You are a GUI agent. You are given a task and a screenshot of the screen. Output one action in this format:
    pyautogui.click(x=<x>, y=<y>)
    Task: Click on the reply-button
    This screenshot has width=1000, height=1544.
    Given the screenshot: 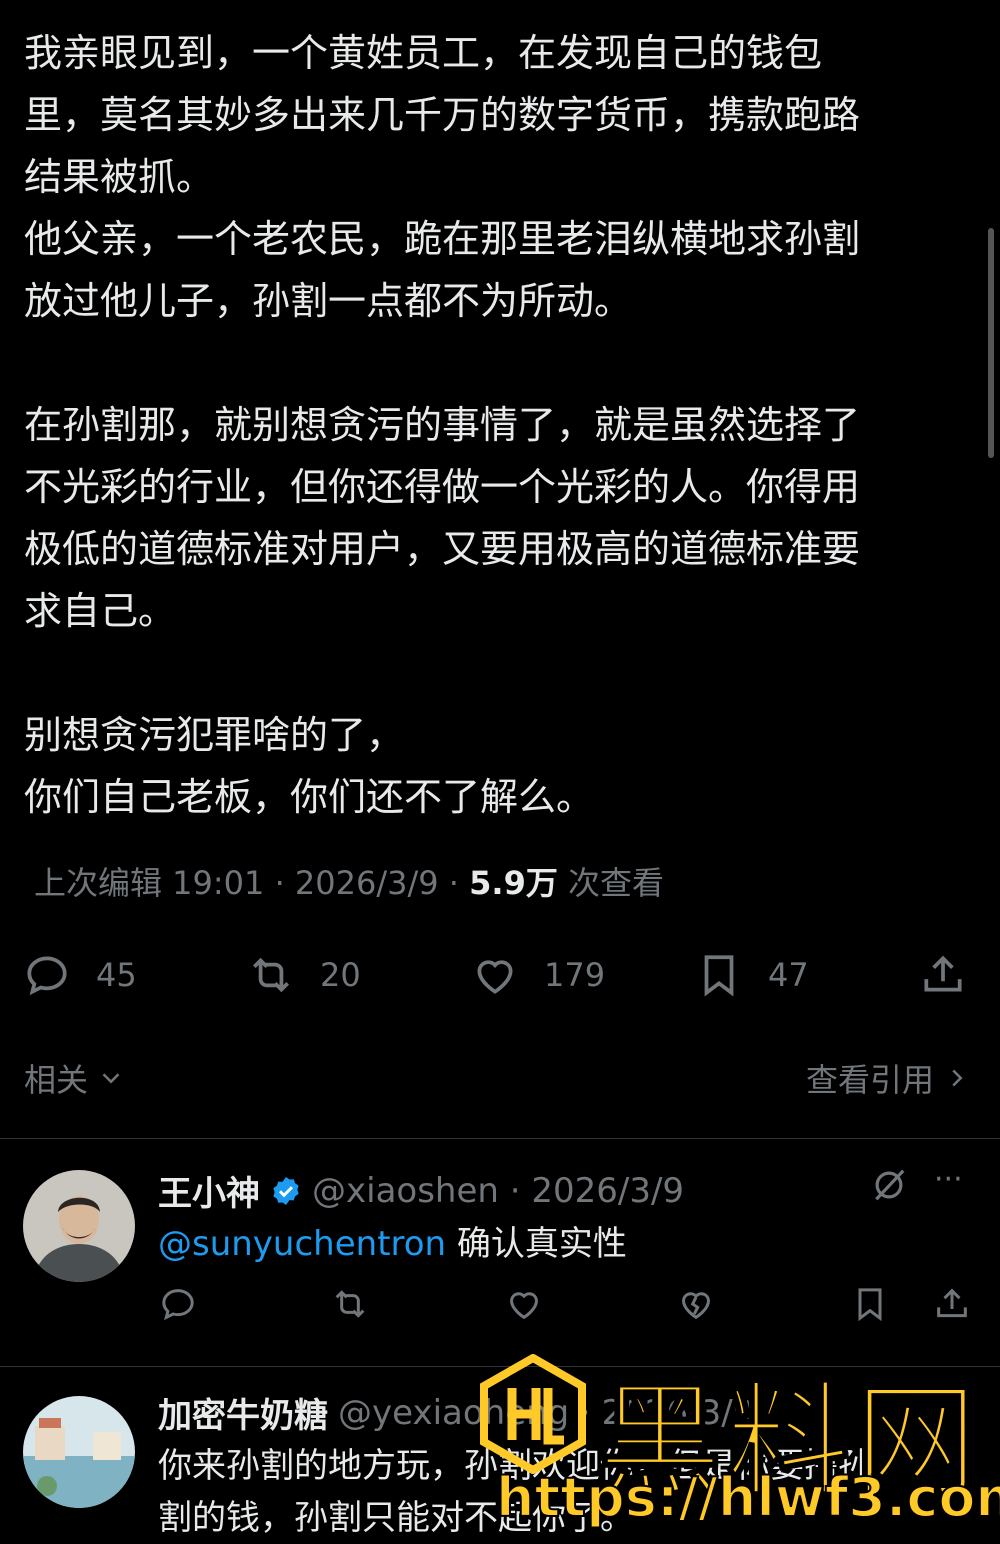 What is the action you would take?
    pyautogui.click(x=182, y=1308)
    